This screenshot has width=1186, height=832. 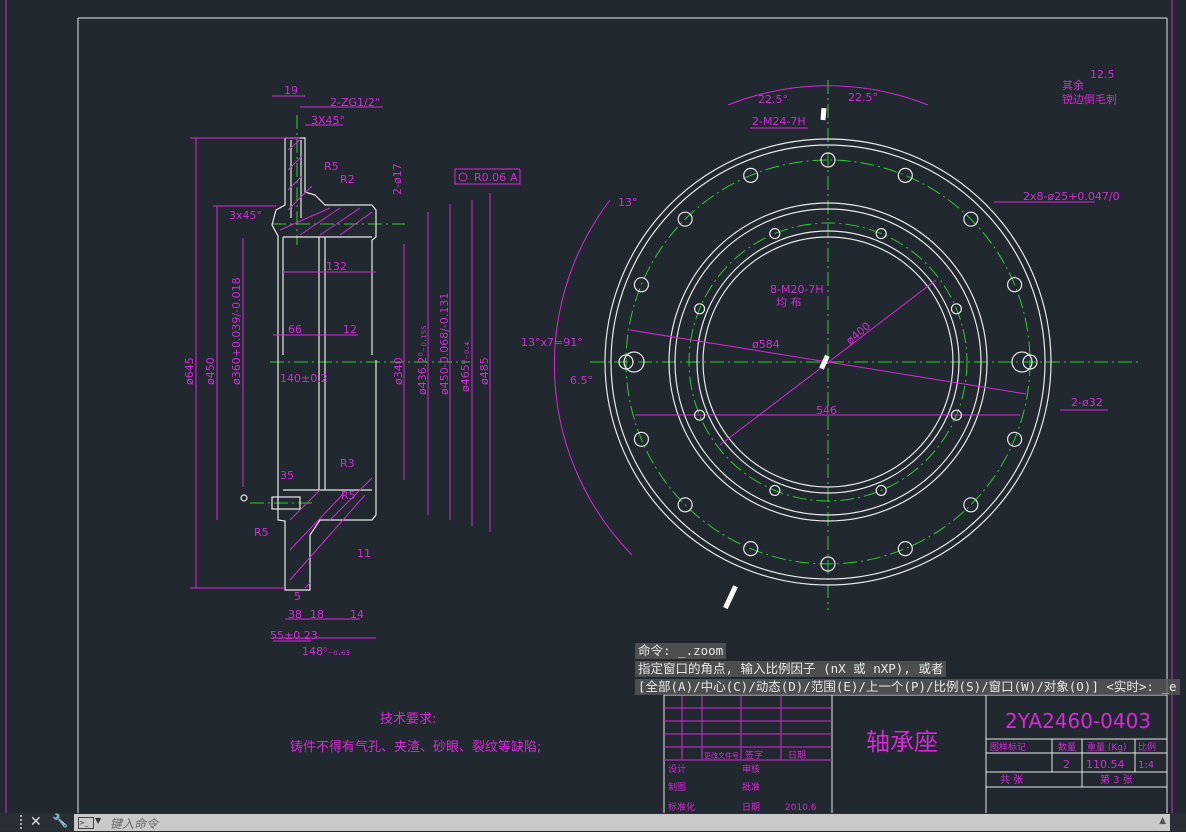 I want to click on svg-text: 制图, so click(x=677, y=787).